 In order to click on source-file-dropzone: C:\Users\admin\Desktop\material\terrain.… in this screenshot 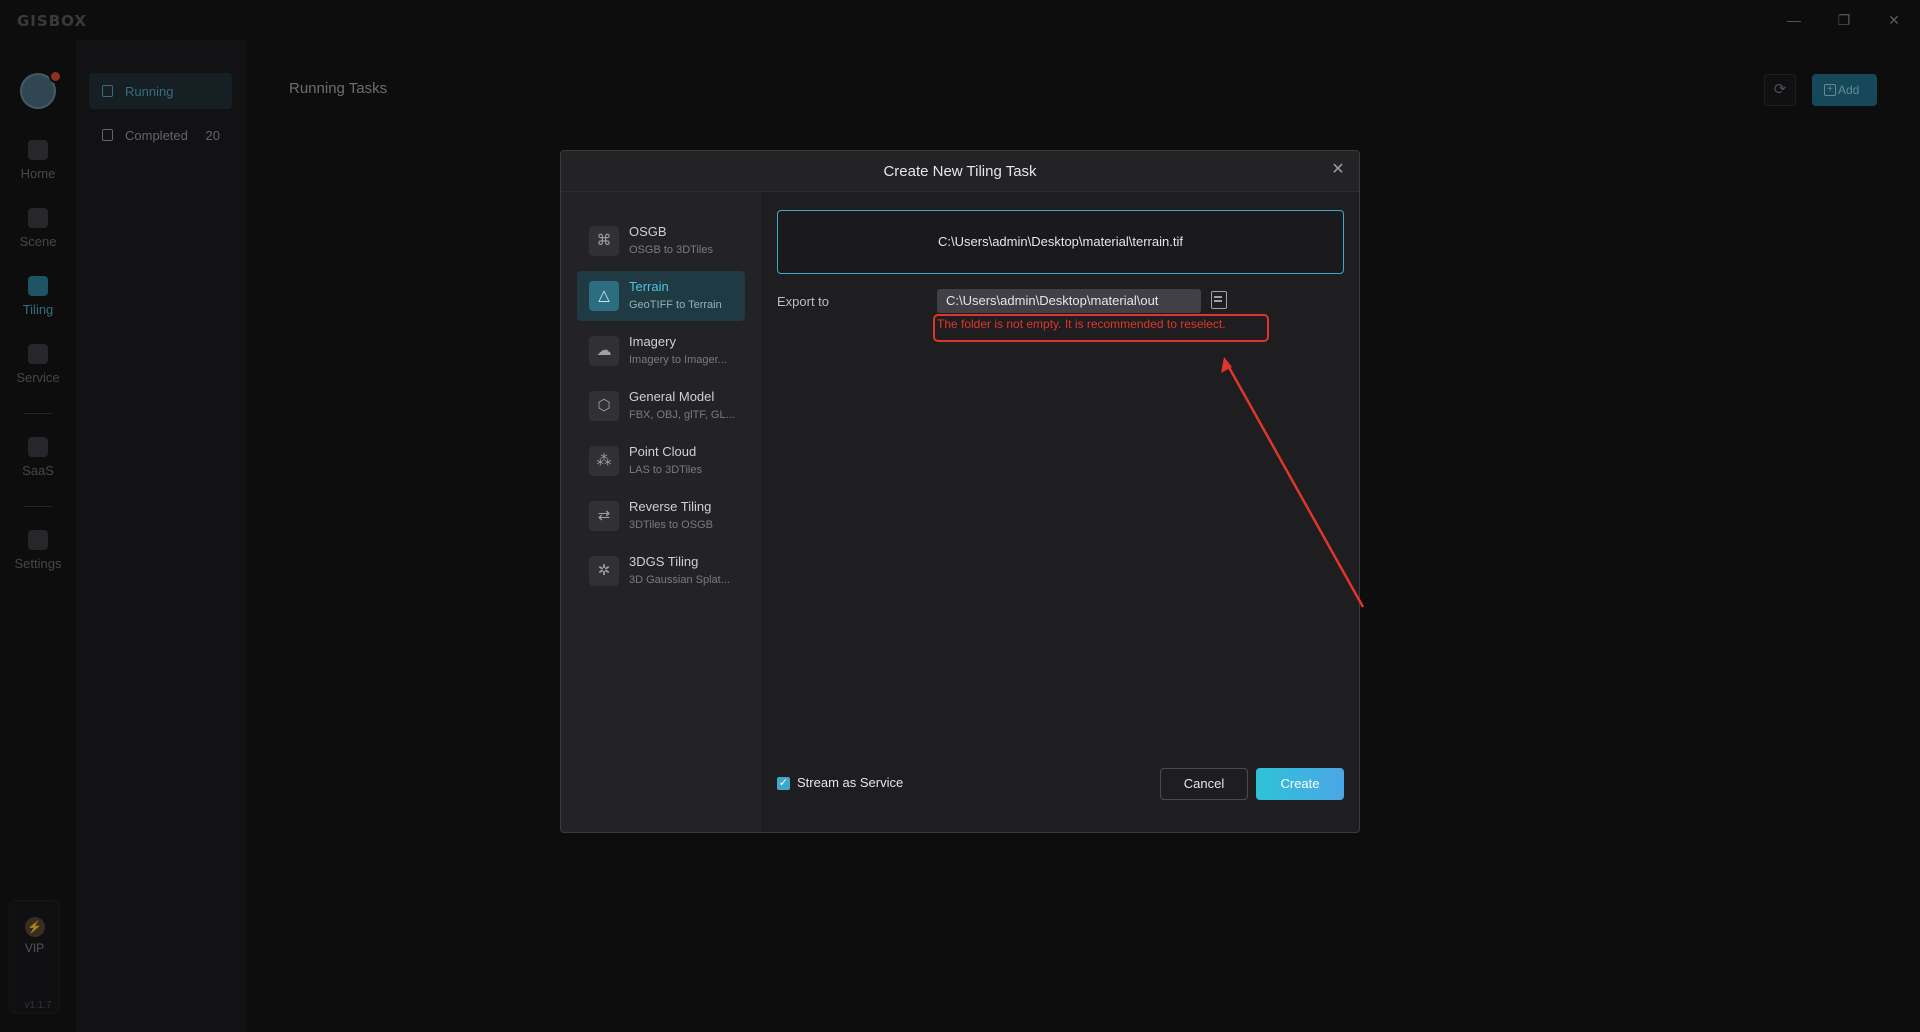, I will do `click(1060, 242)`.